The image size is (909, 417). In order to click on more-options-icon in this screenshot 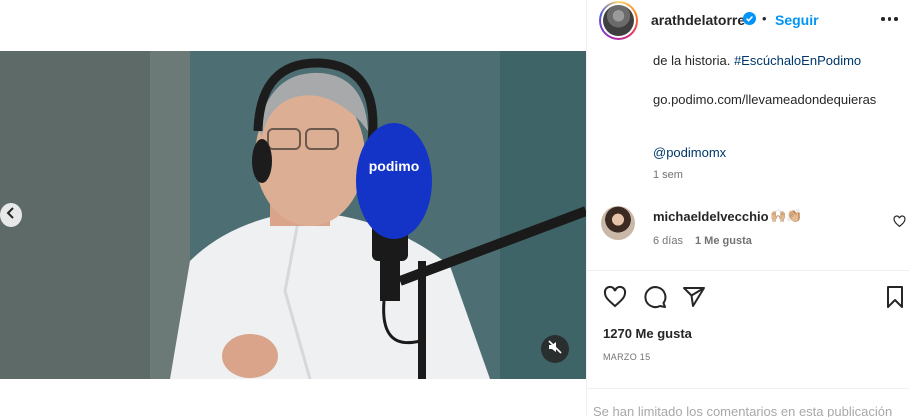, I will do `click(892, 19)`.